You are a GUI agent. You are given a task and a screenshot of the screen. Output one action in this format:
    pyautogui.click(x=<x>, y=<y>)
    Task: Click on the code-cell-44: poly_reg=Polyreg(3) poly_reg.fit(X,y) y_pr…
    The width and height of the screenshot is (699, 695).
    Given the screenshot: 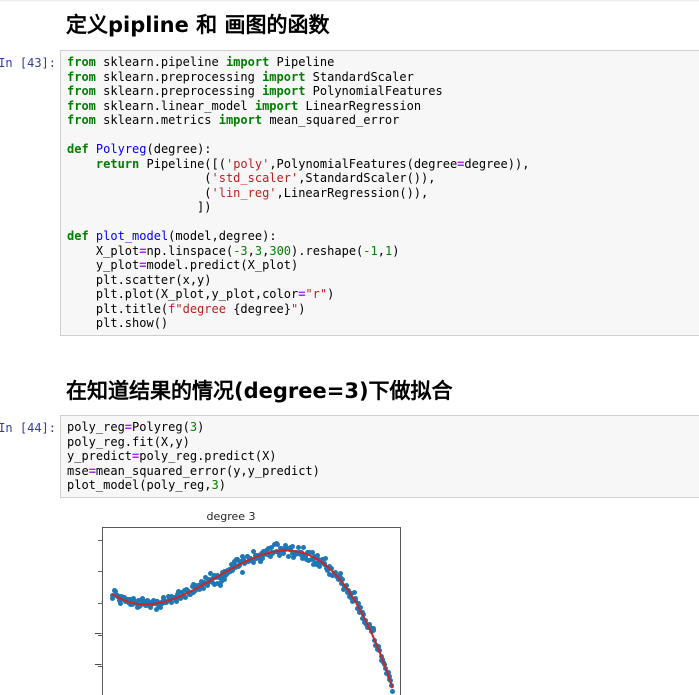 What is the action you would take?
    pyautogui.click(x=379, y=456)
    